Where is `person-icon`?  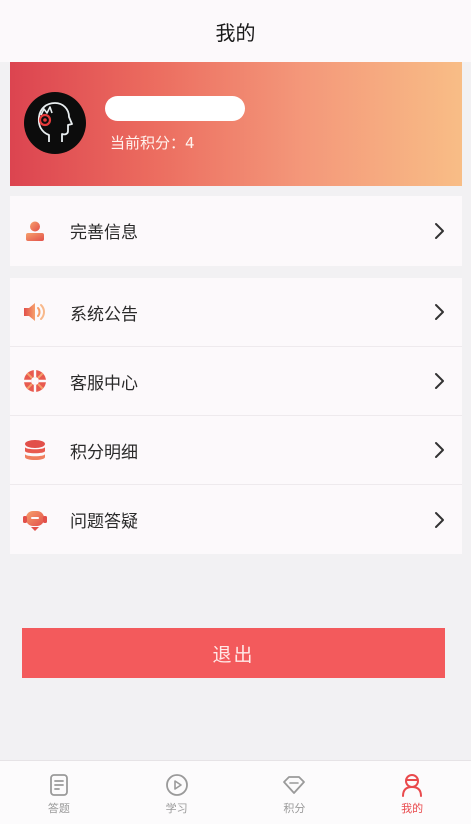
person-icon is located at coordinates (412, 785).